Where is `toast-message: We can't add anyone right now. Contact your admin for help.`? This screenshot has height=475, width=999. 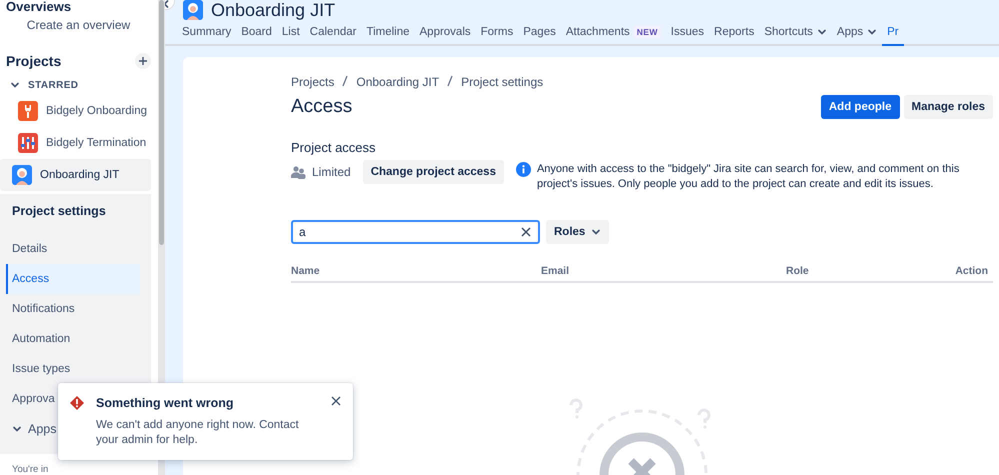
toast-message: We can't add anyone right now. Contact your admin for help. is located at coordinates (198, 433).